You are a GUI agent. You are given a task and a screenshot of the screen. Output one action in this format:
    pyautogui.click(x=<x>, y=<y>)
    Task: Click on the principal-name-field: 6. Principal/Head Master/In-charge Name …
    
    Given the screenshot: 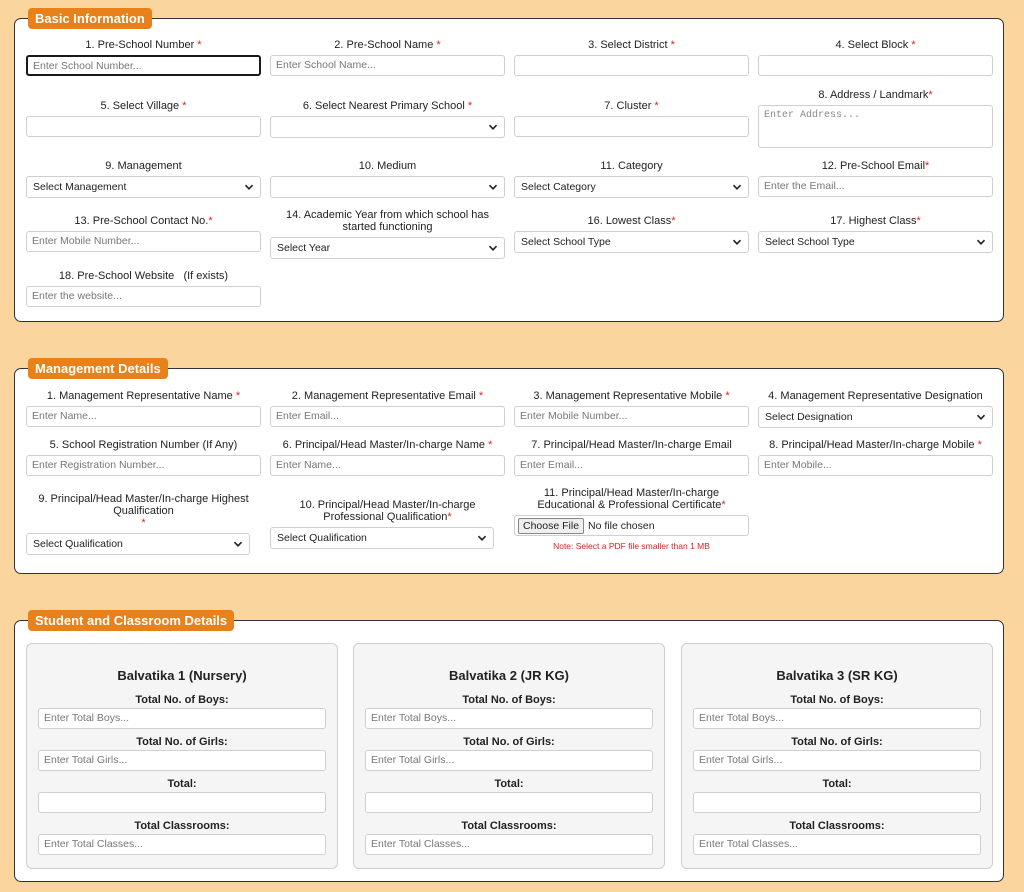 What is the action you would take?
    pyautogui.click(x=387, y=457)
    